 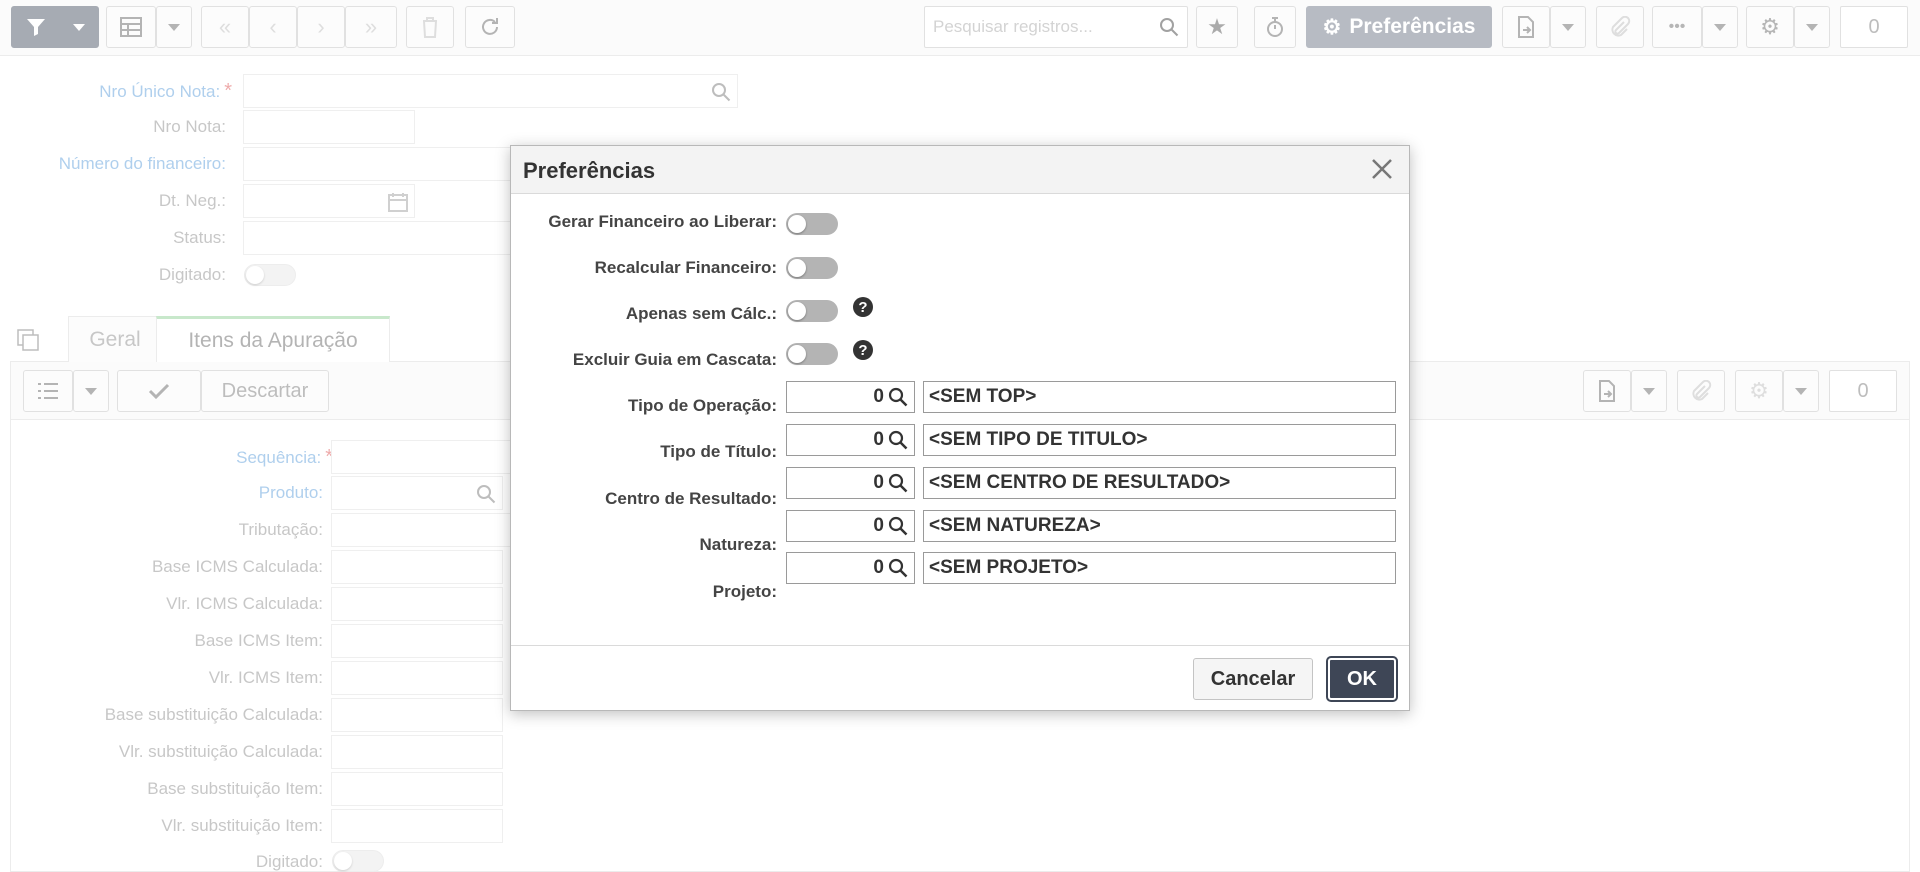 I want to click on close-icon, so click(x=1382, y=169).